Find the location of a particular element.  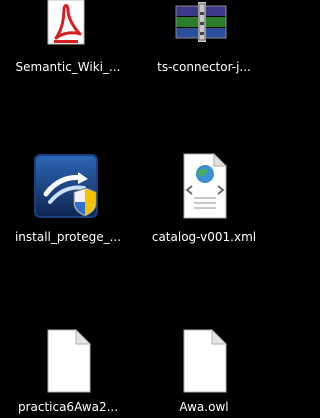

xml-document-icon is located at coordinates (205, 185).